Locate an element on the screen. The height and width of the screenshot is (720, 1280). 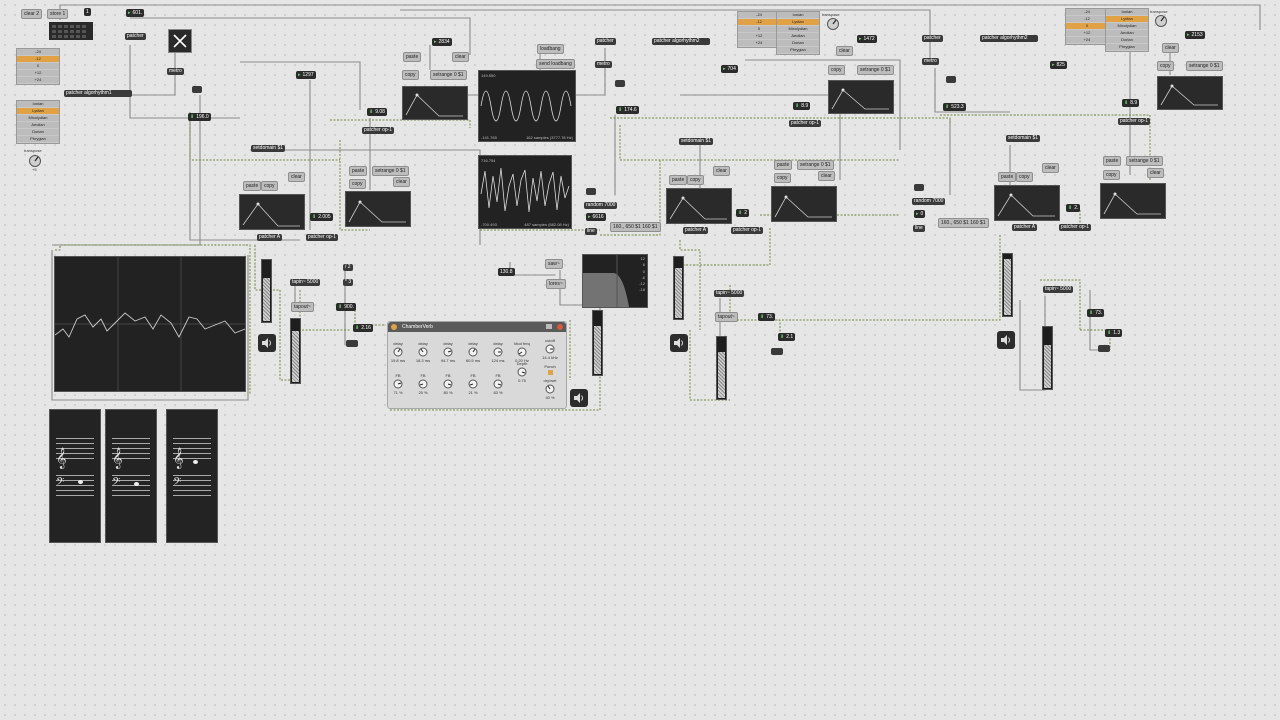
number-box: ⬇ 2. is located at coordinates (1073, 208).